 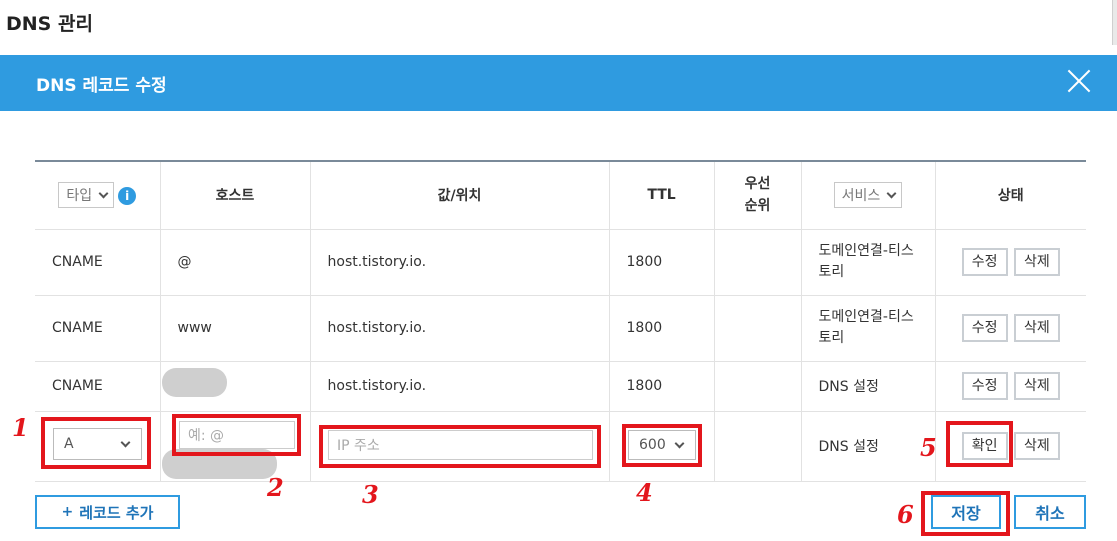 I want to click on annotation-number: 6, so click(x=905, y=514).